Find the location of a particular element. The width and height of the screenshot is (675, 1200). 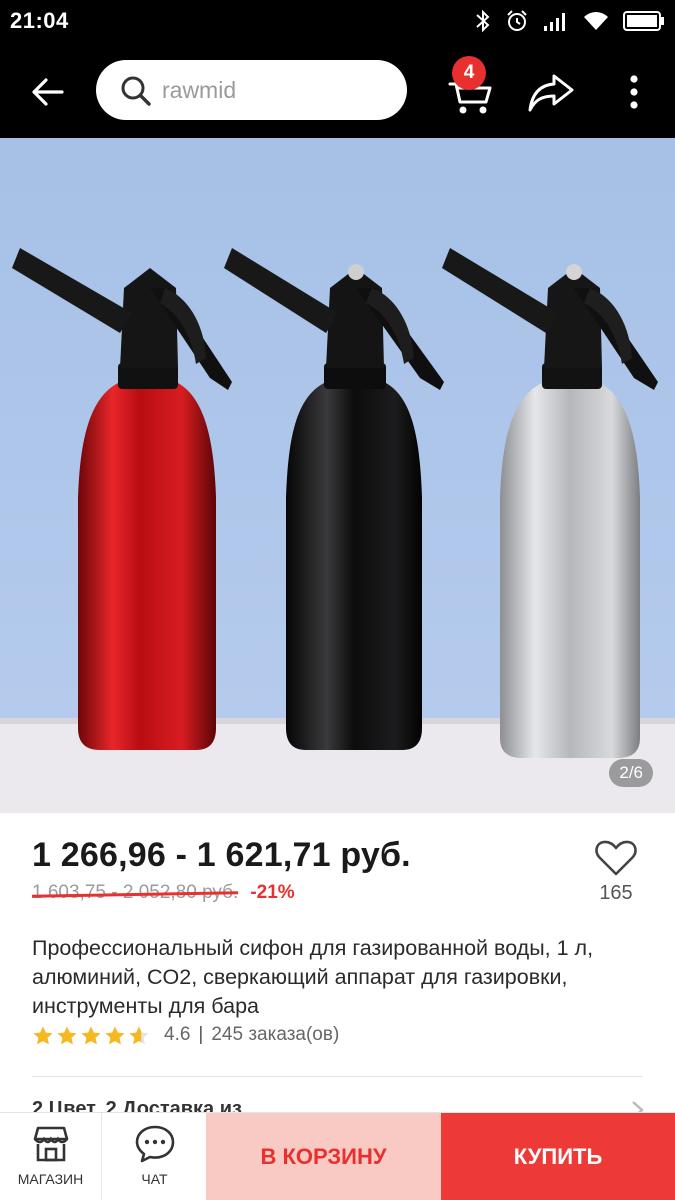

heart-icon is located at coordinates (616, 858).